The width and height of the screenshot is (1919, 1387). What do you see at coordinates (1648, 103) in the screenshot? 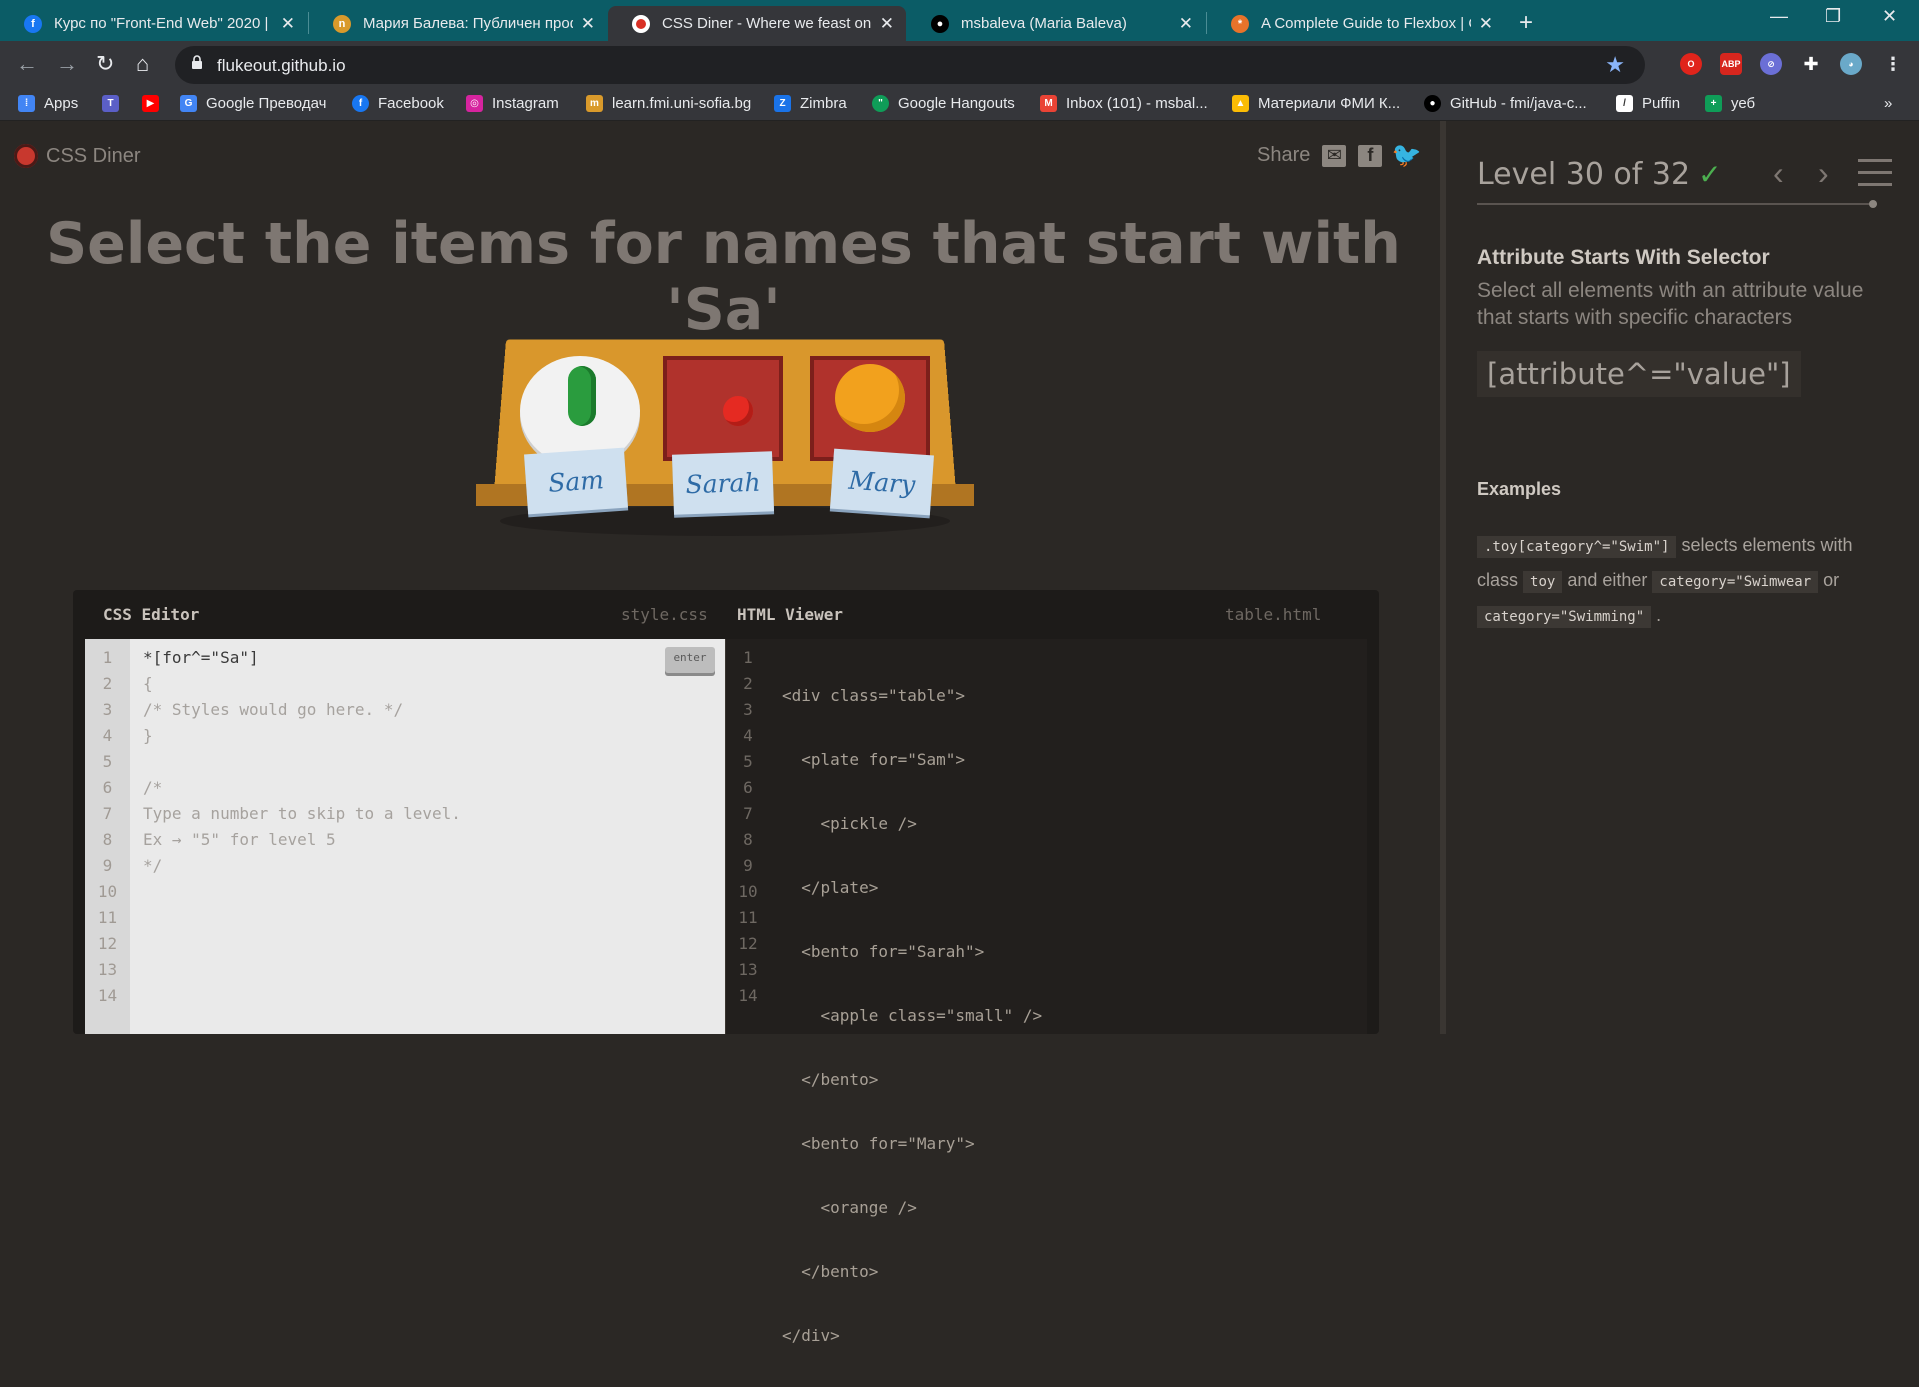
I see `bookmark-puffin: / Puffin` at bounding box center [1648, 103].